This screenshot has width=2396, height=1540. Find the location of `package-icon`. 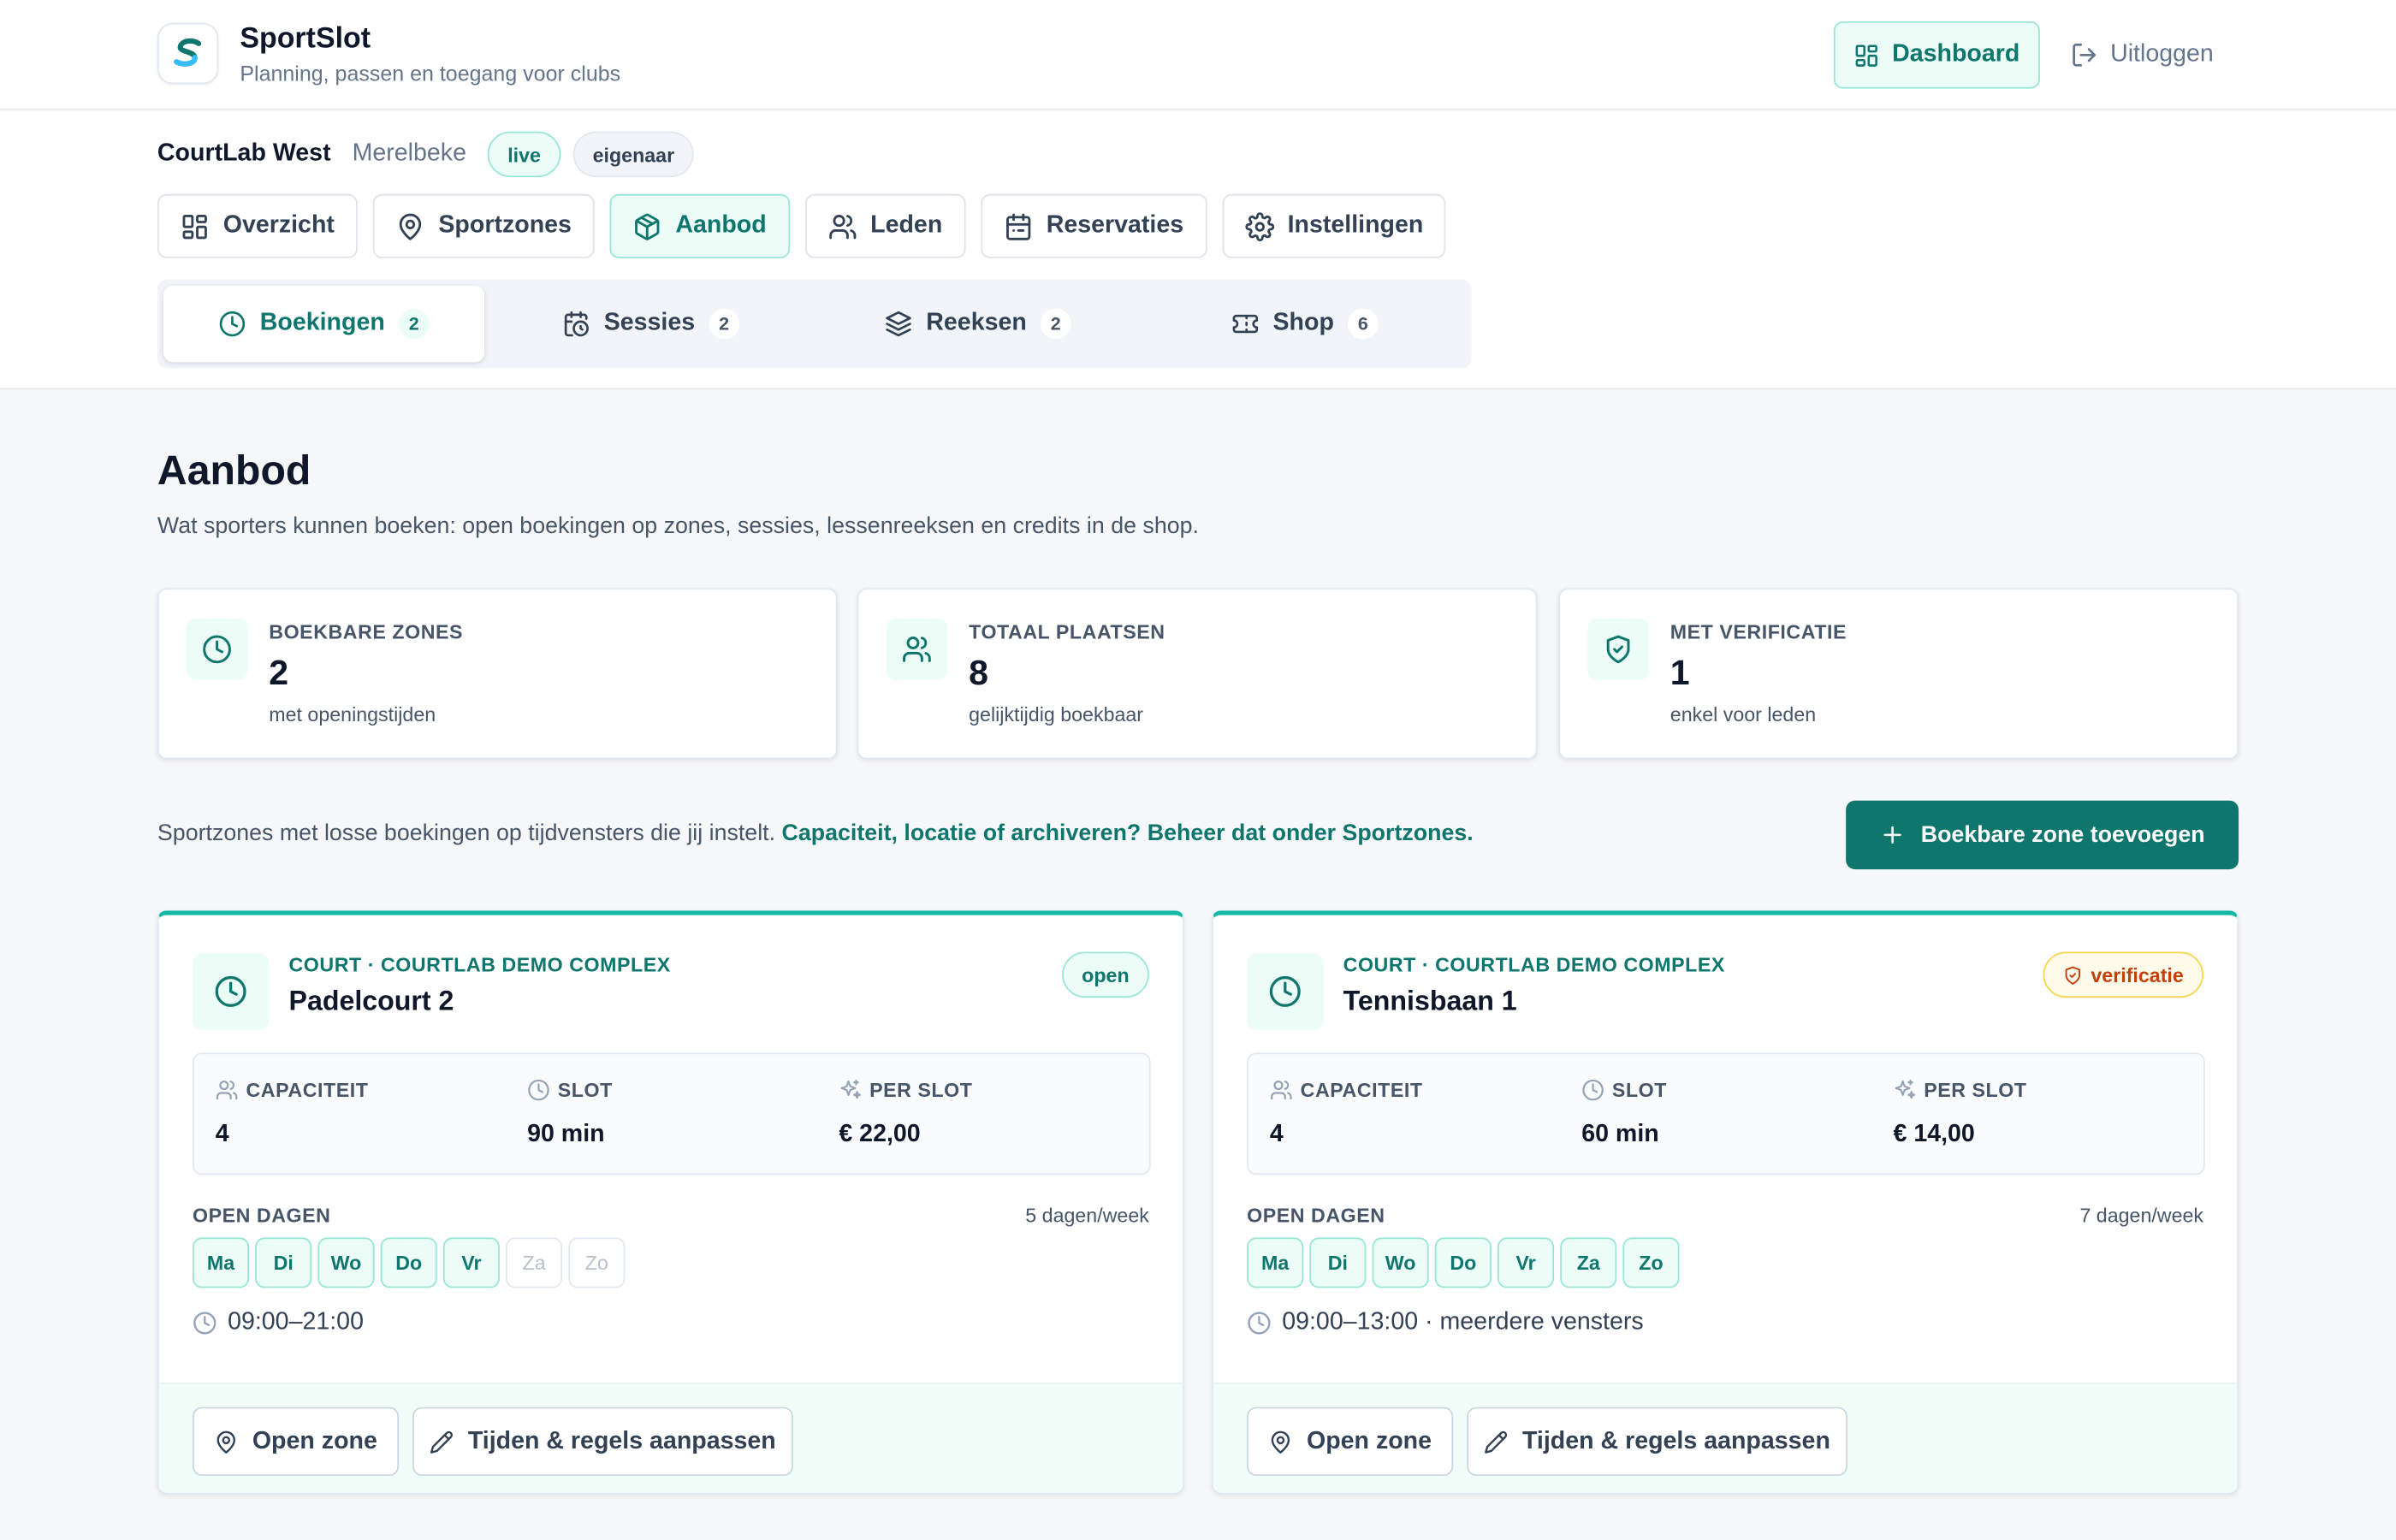

package-icon is located at coordinates (647, 226).